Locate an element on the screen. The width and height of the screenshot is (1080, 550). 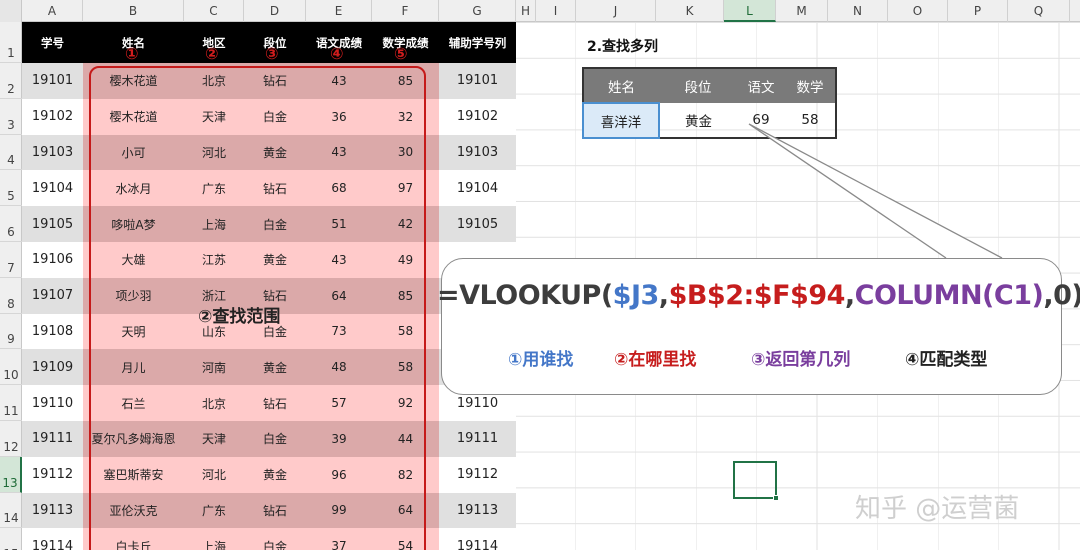
formula-part: =VLOOKUP( is located at coordinates (525, 295).